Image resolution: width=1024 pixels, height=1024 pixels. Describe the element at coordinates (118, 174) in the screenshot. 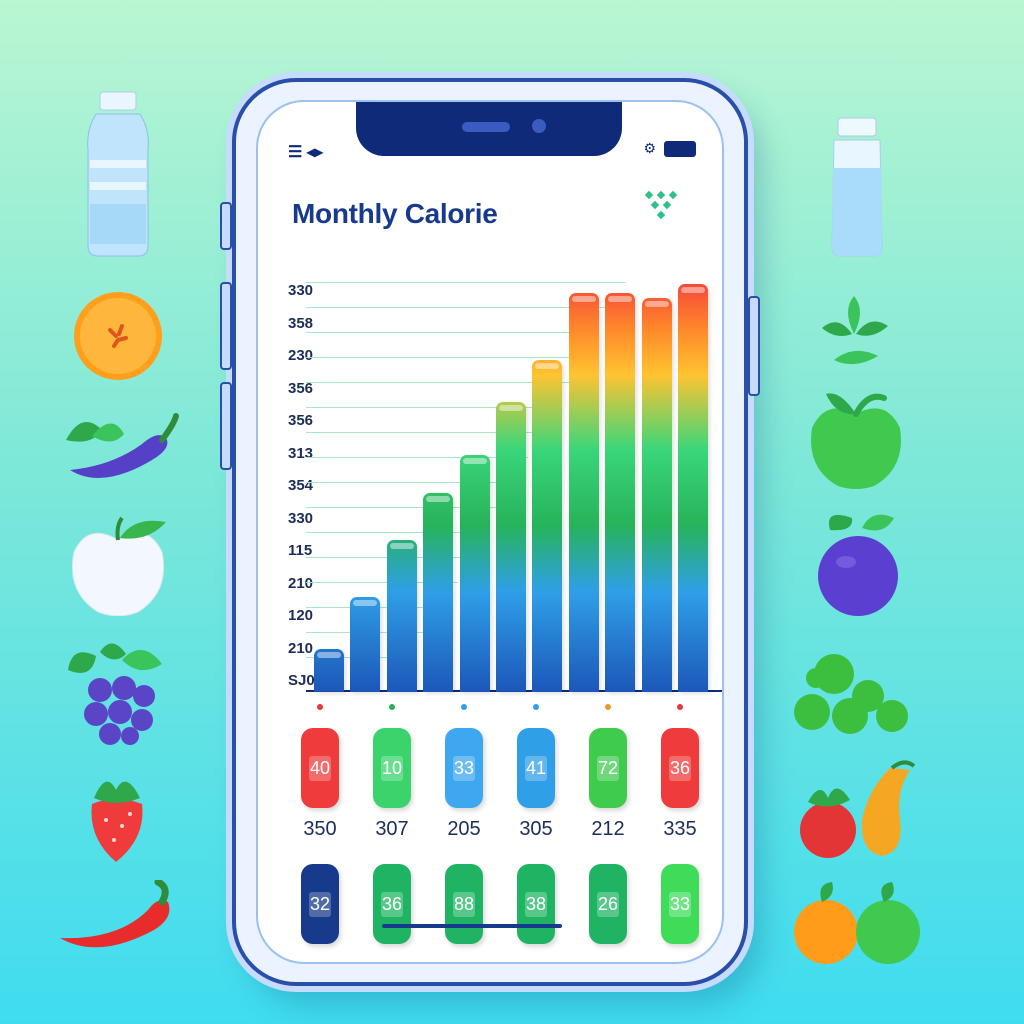

I see `water-bottle-icon` at that location.